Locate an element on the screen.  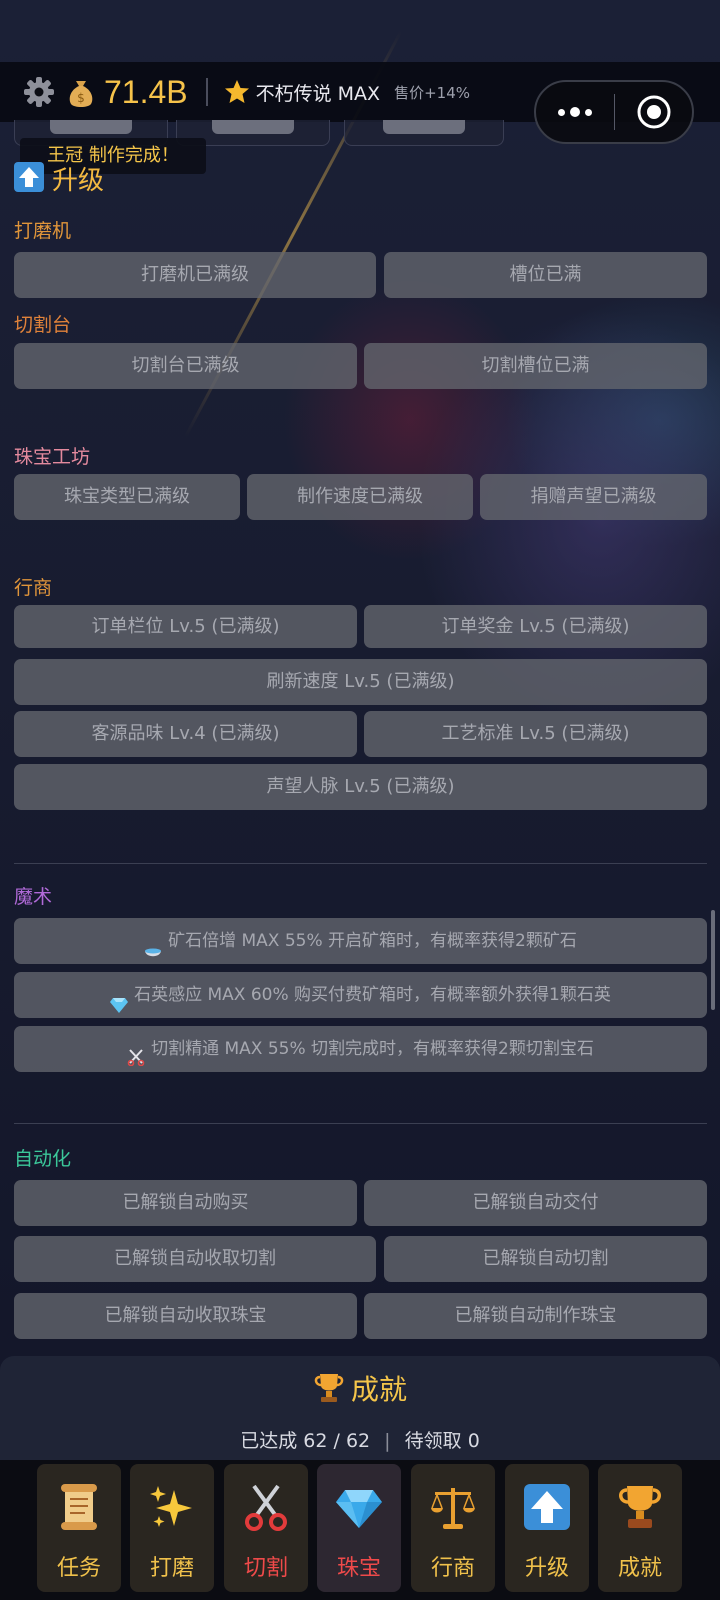
order-slots-button: 订单栏位 Lv.5 (已满级) is located at coordinates (185, 626).